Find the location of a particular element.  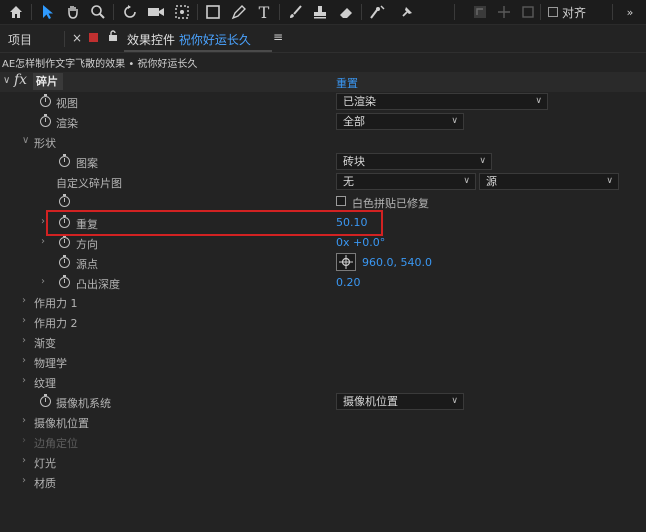

panel-tab-bar: 项目 × 效果控件 祝你好运长久 ≡ is located at coordinates (323, 39).